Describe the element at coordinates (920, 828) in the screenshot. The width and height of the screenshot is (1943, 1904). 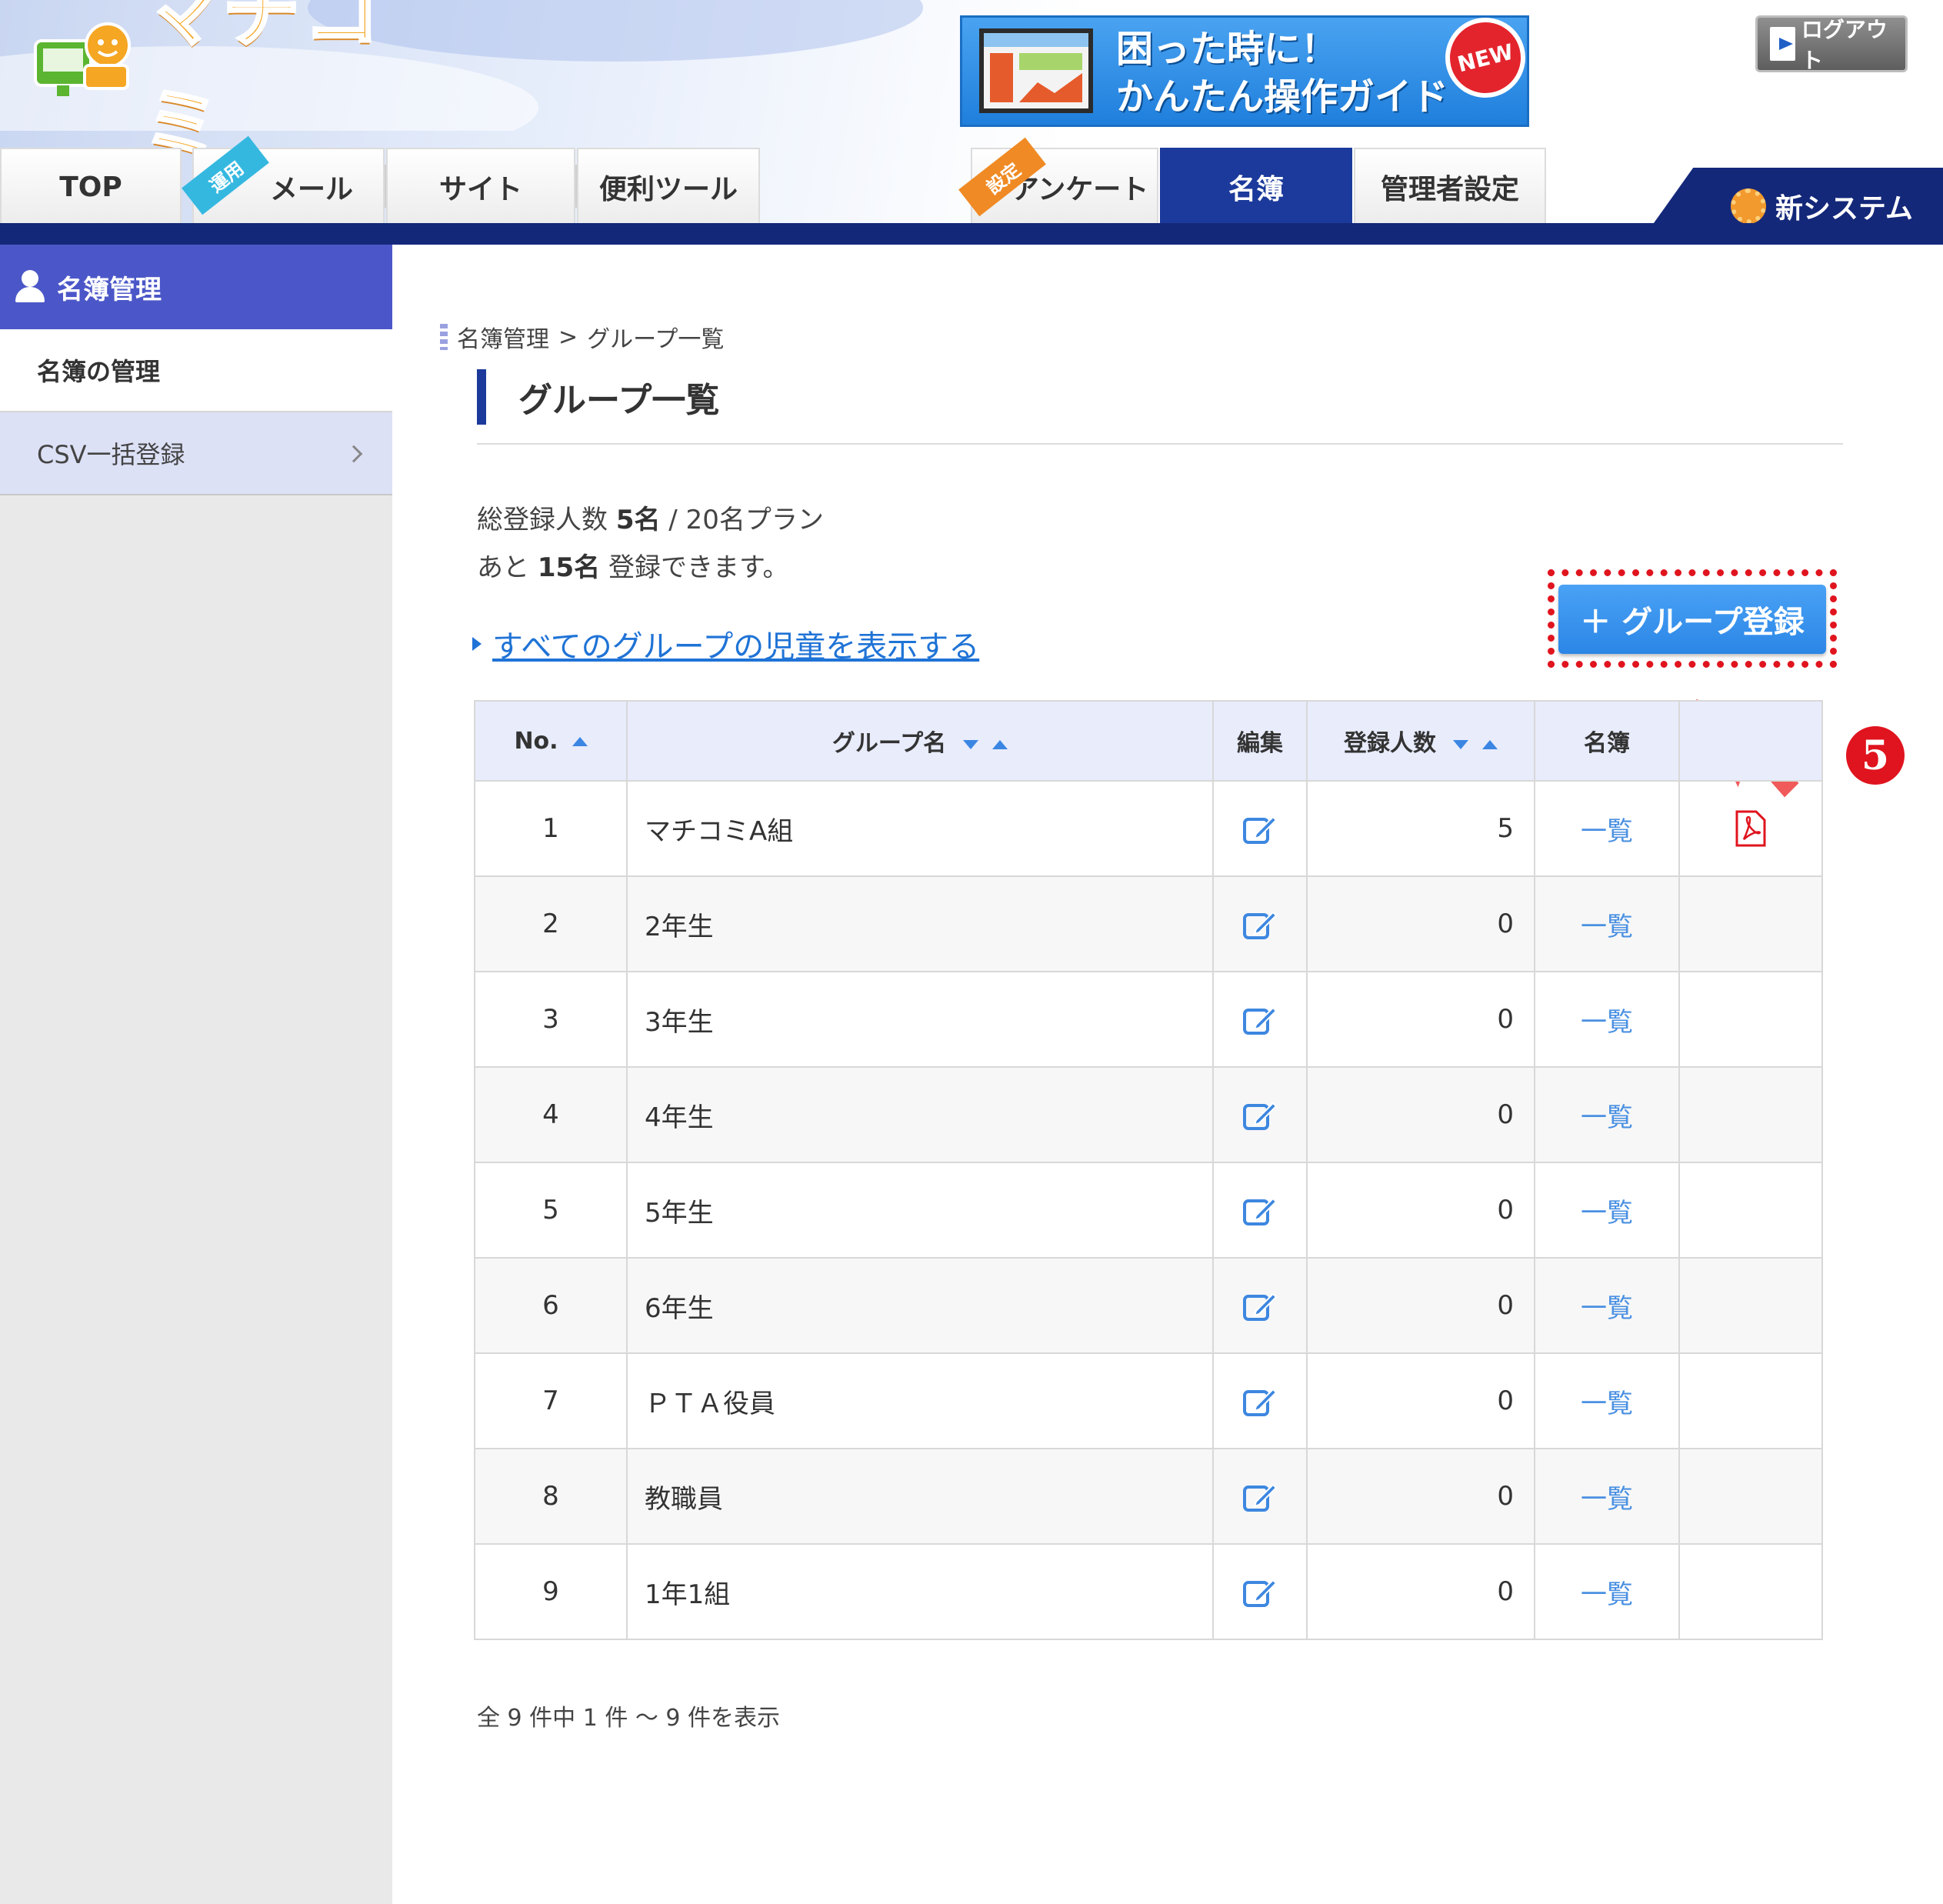
I see `cell-group-name: マチコミA組` at that location.